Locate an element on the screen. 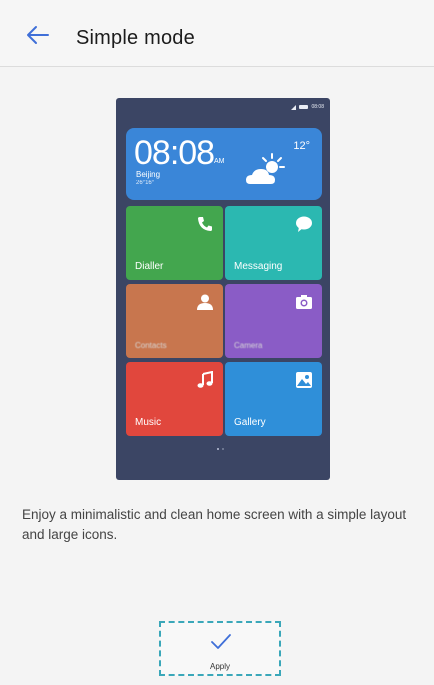  tile-label: Music is located at coordinates (148, 422).